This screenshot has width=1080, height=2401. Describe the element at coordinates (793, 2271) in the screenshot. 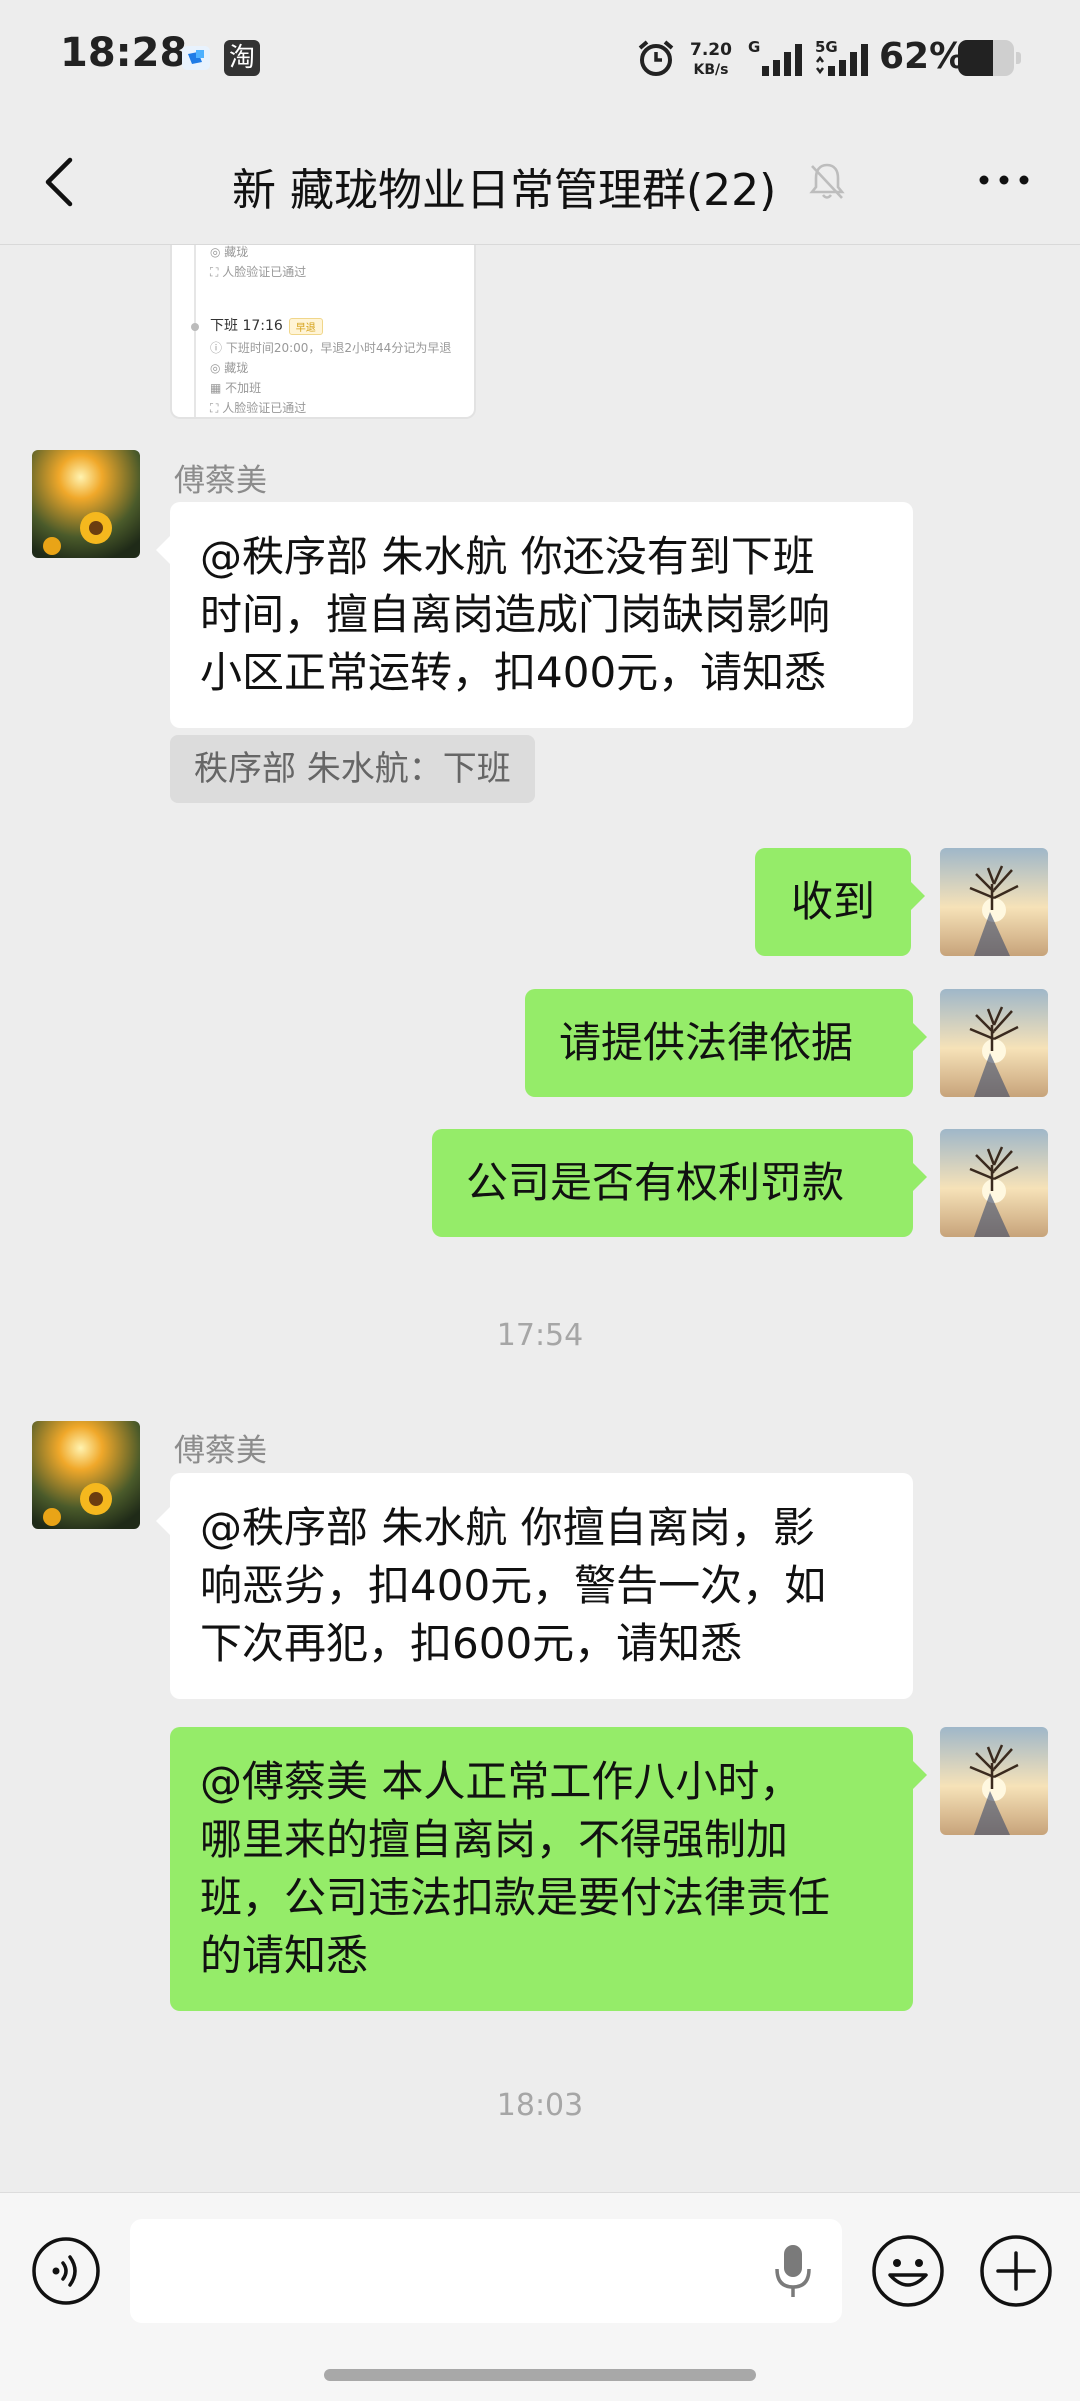

I see `mic-icon` at that location.